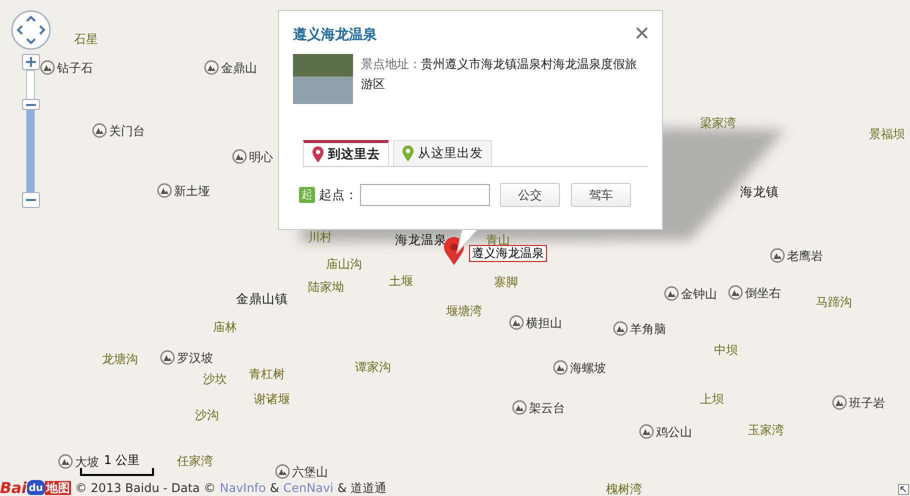 The image size is (910, 496). What do you see at coordinates (547, 407) in the screenshot?
I see `place-label: 架云台` at bounding box center [547, 407].